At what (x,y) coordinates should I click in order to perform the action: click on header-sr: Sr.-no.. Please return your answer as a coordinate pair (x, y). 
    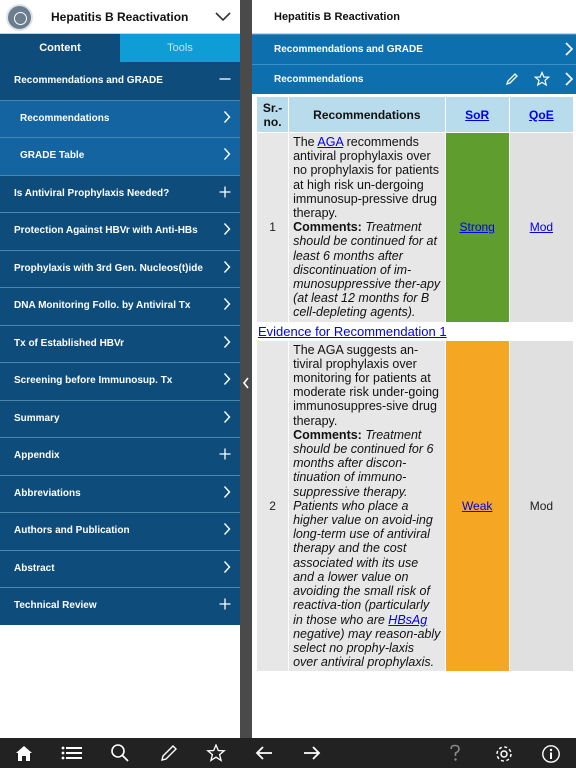
    Looking at the image, I should click on (272, 114).